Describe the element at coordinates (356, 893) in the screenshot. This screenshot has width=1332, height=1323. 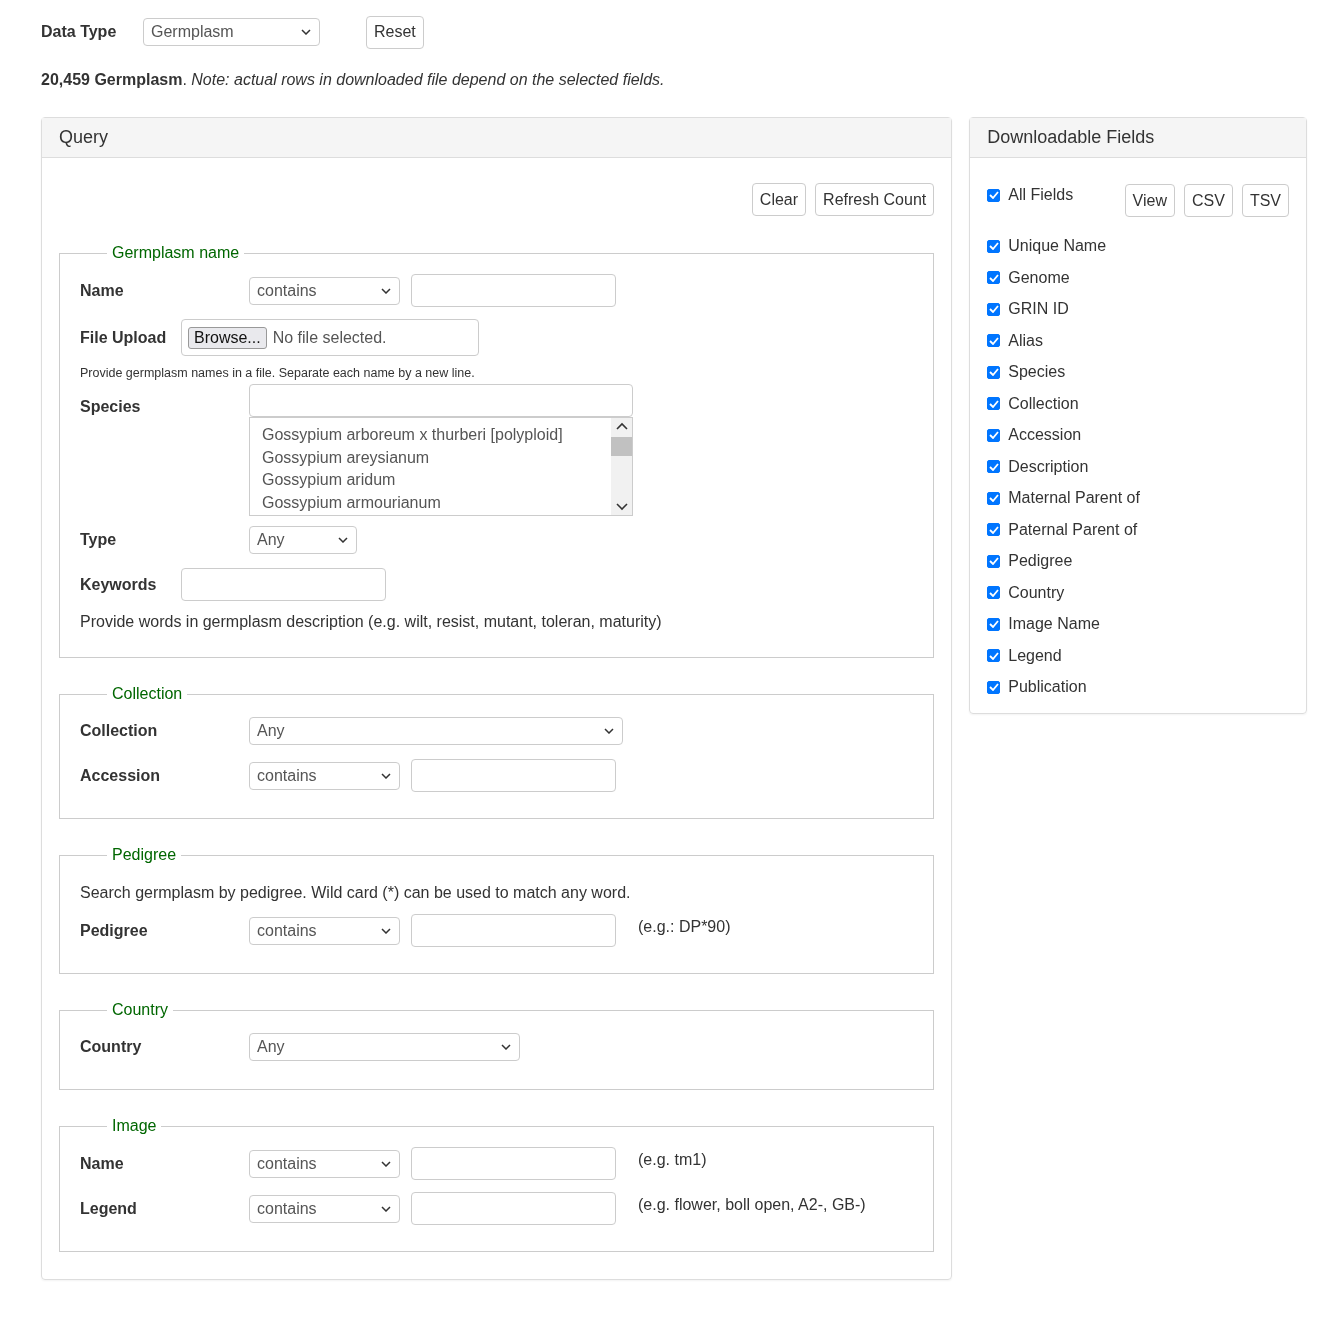
I see `help-text: Search germplasm by pedigree. Wild card (*) can be used to match any word.` at that location.